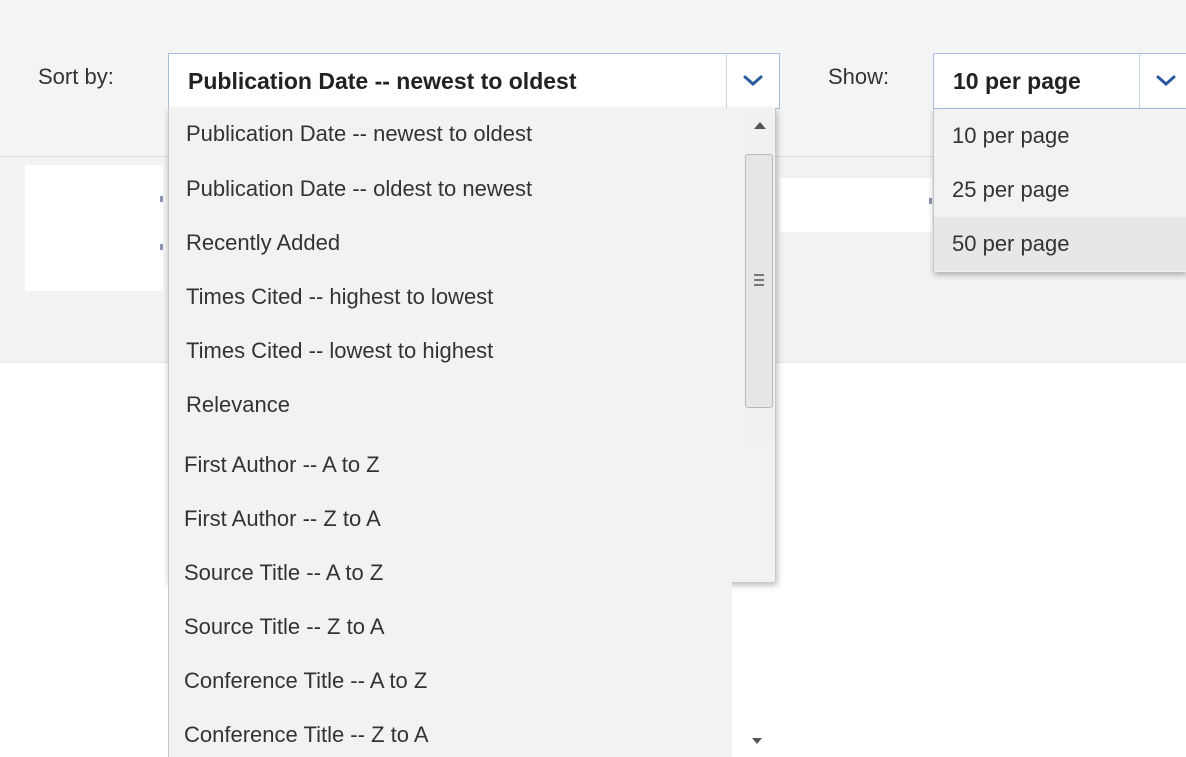 The height and width of the screenshot is (757, 1186). Describe the element at coordinates (282, 465) in the screenshot. I see `sort-option: First Author -- A to Z` at that location.